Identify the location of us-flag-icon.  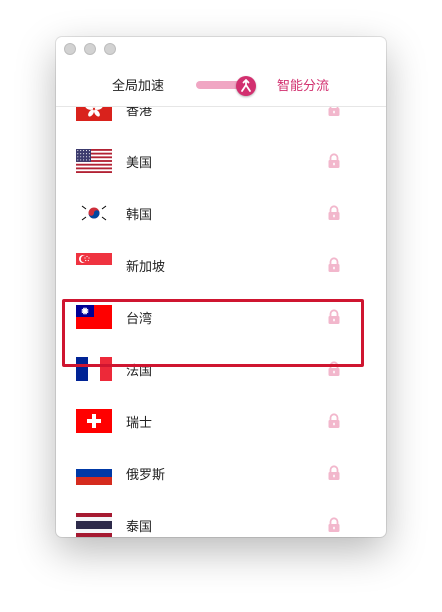
(94, 161).